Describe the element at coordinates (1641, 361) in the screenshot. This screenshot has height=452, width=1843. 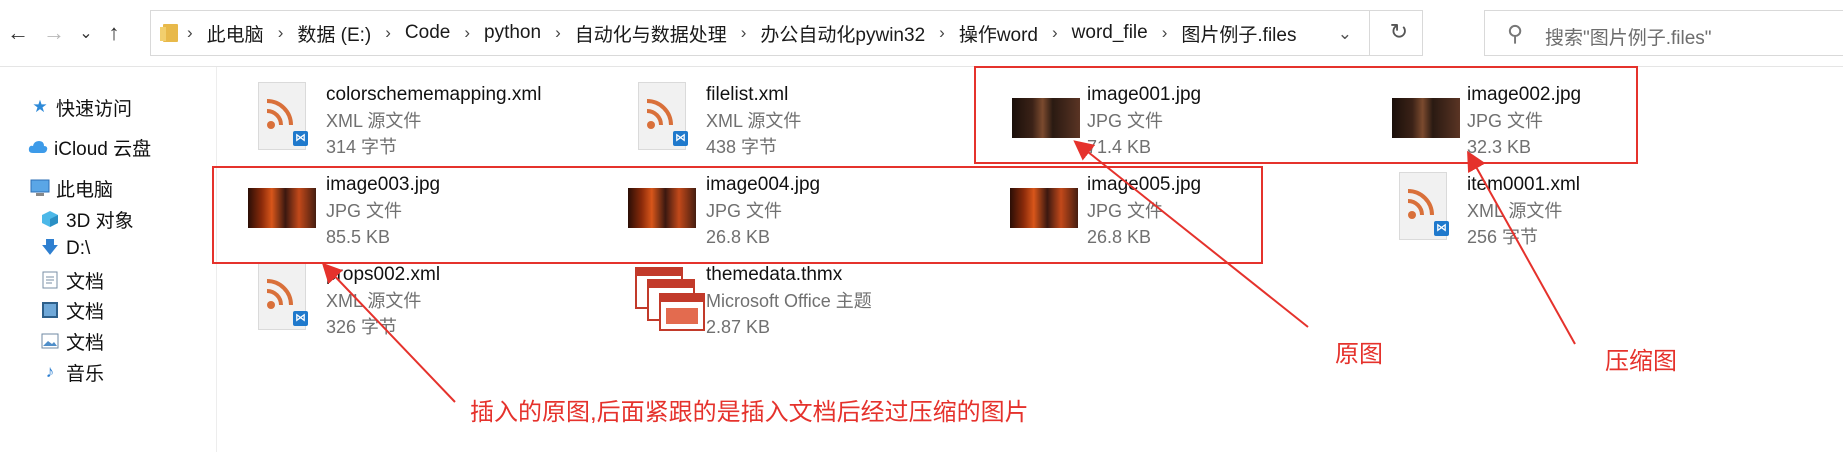
I see `annotation-compressed: 压缩图` at that location.